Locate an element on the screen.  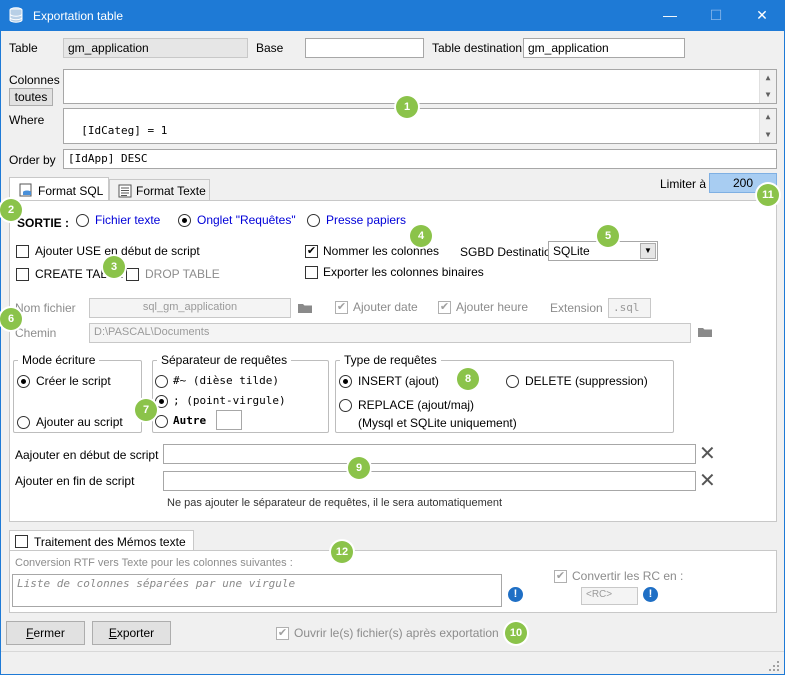
colonnes-field: ▲ ▼ is located at coordinates (420, 86).